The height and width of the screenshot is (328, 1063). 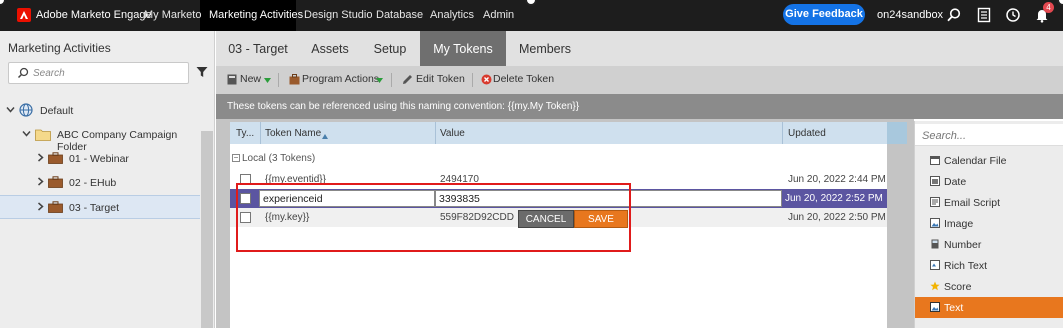 I want to click on tree-item-target: 03 - Target, so click(x=100, y=207).